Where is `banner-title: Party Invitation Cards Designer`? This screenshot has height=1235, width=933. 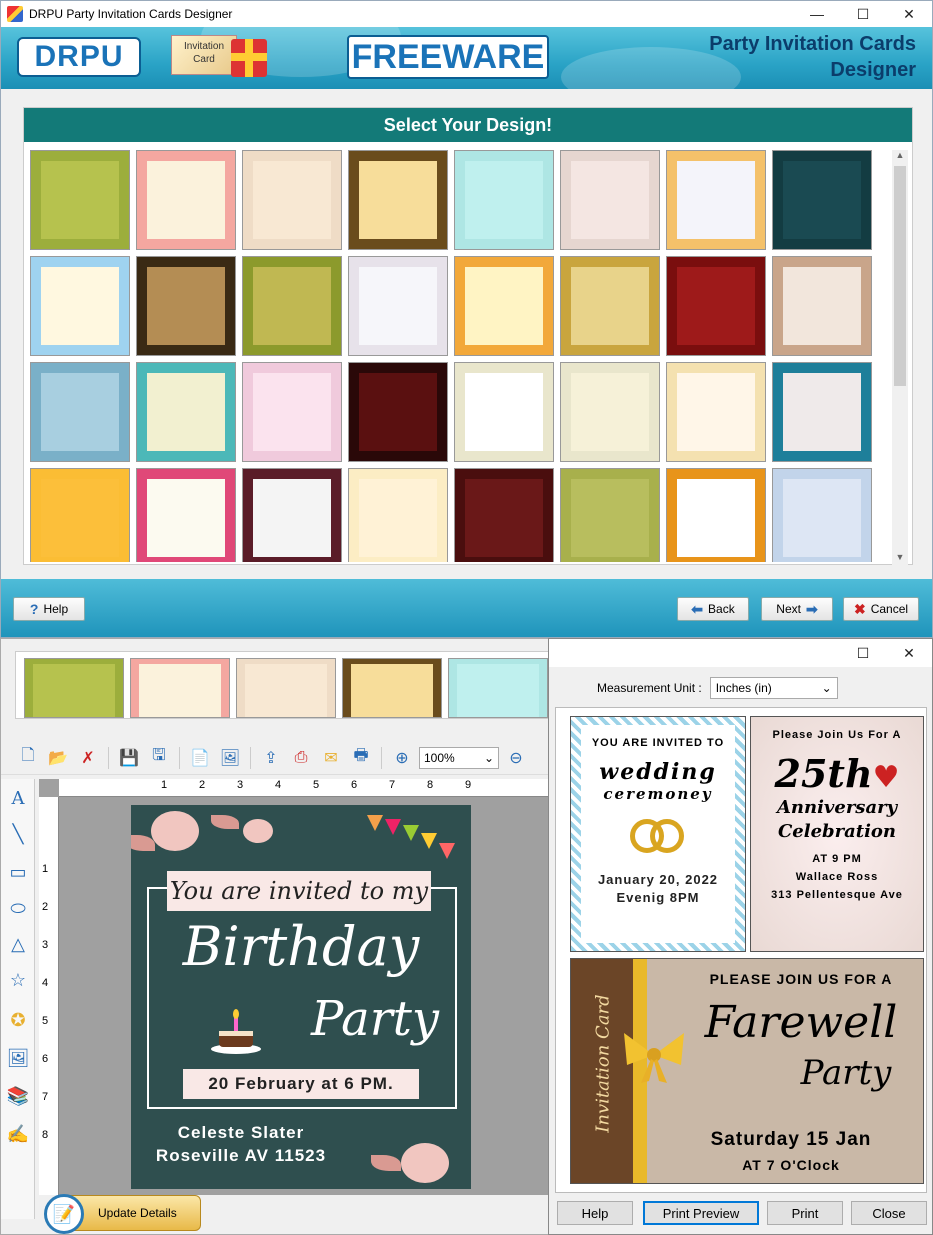
banner-title: Party Invitation Cards Designer is located at coordinates (812, 57).